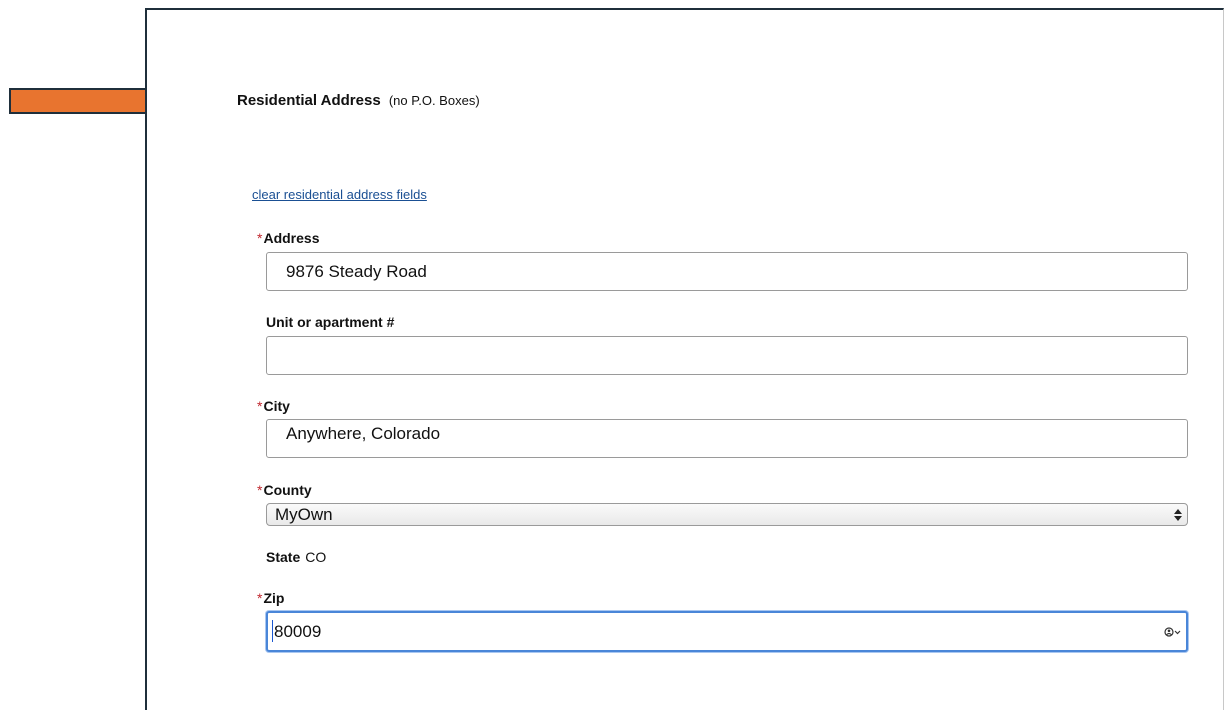 The width and height of the screenshot is (1225, 710). Describe the element at coordinates (1173, 632) in the screenshot. I see `contact-autofill-icon` at that location.